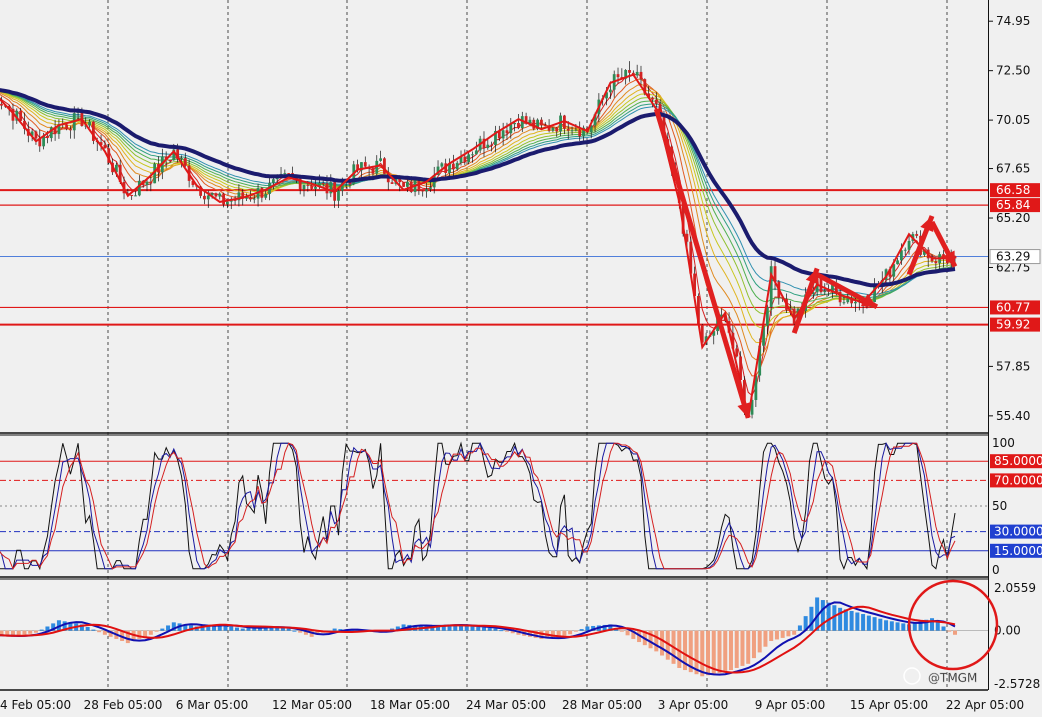 The image size is (1042, 721). Describe the element at coordinates (999, 506) in the screenshot. I see `stoch-tick-label: 50` at that location.